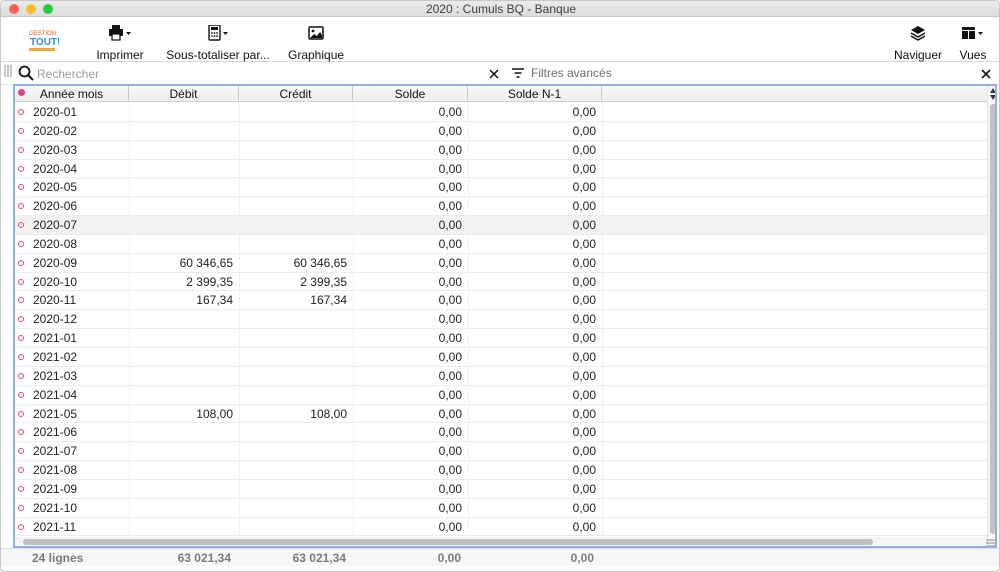  Describe the element at coordinates (518, 73) in the screenshot. I see `filter-icon` at that location.